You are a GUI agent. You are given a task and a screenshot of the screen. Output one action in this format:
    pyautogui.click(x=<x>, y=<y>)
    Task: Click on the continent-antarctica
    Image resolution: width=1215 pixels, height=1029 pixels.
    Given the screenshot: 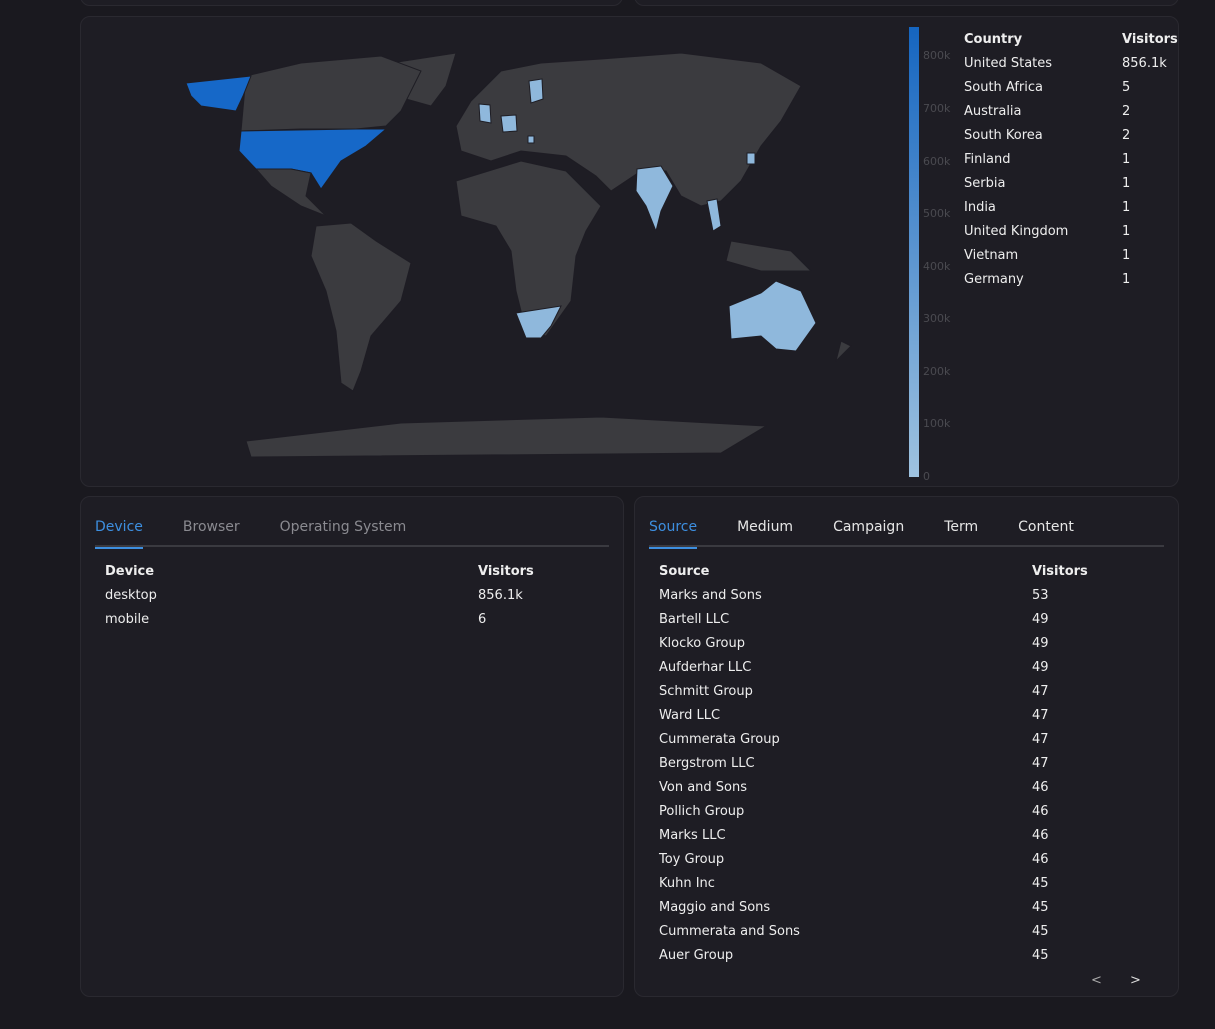 What is the action you would take?
    pyautogui.click(x=506, y=437)
    